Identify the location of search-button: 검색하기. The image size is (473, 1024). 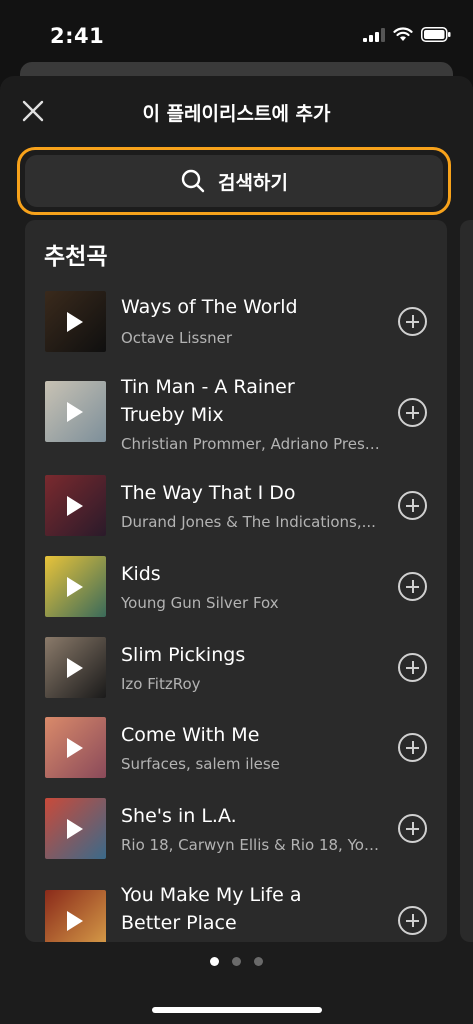
(234, 181).